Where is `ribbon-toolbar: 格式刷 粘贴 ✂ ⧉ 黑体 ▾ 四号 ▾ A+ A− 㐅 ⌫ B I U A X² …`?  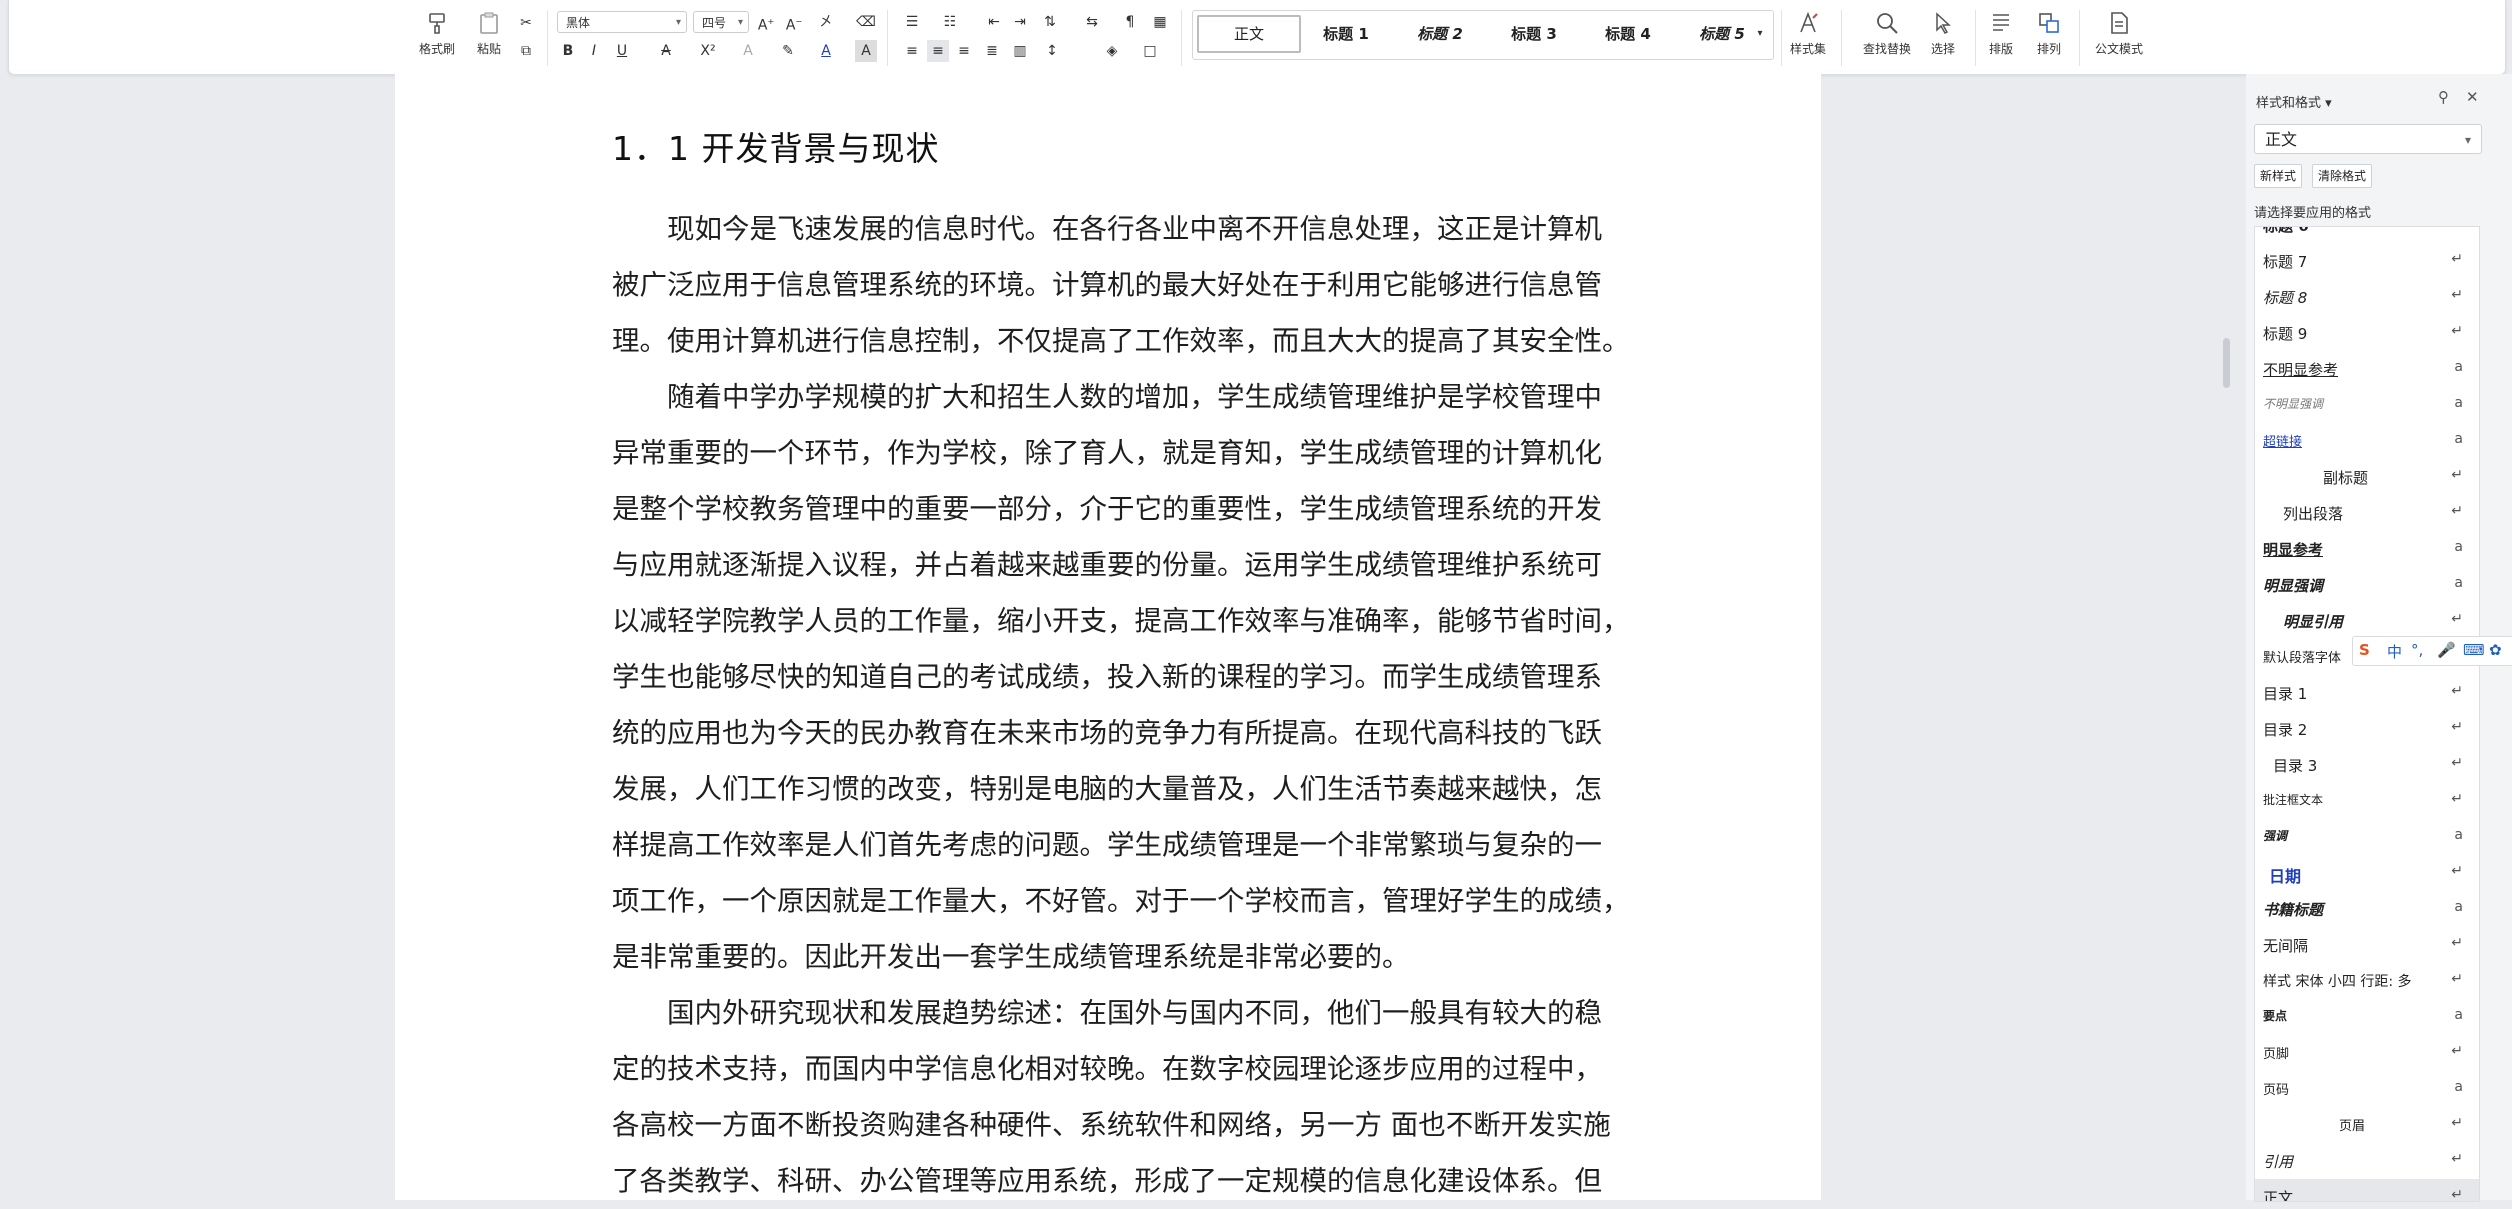
ribbon-toolbar: 格式刷 粘贴 ✂ ⧉ 黑体 ▾ 四号 ▾ A+ A− 㐅 ⌫ B I U A X² … is located at coordinates (1257, 37).